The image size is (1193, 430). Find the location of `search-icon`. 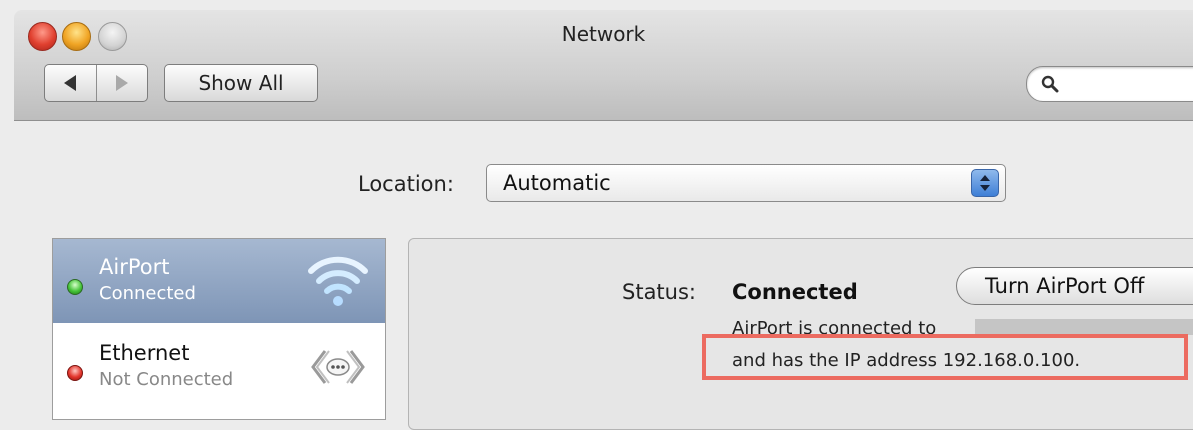

search-icon is located at coordinates (1050, 84).